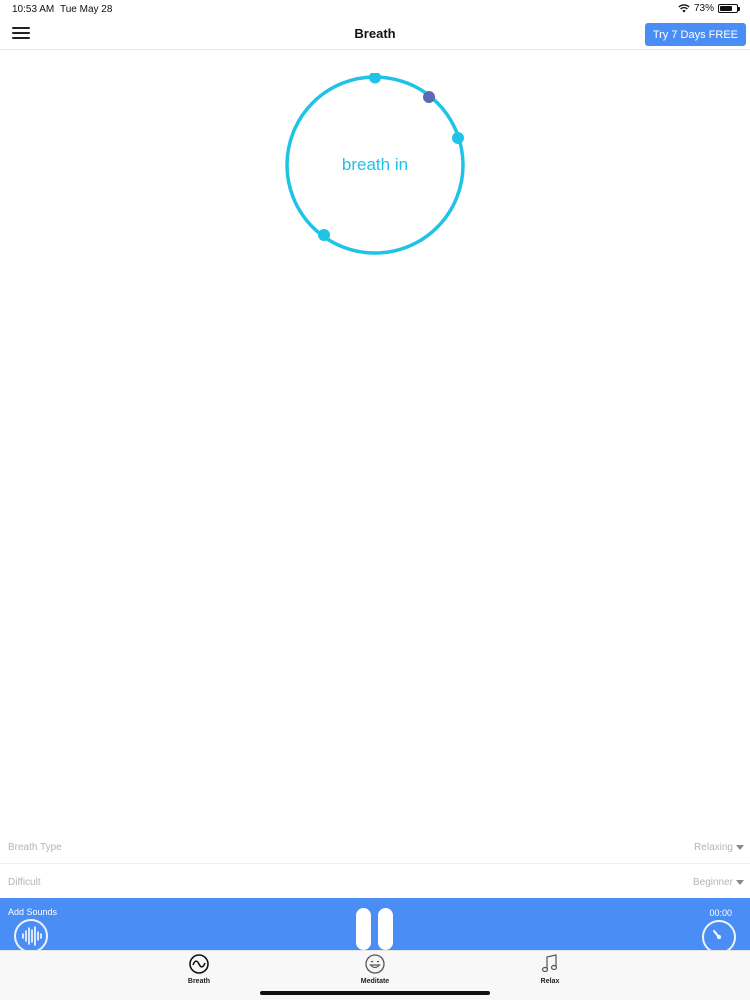  I want to click on difficulty-value: Beginner, so click(712, 882).